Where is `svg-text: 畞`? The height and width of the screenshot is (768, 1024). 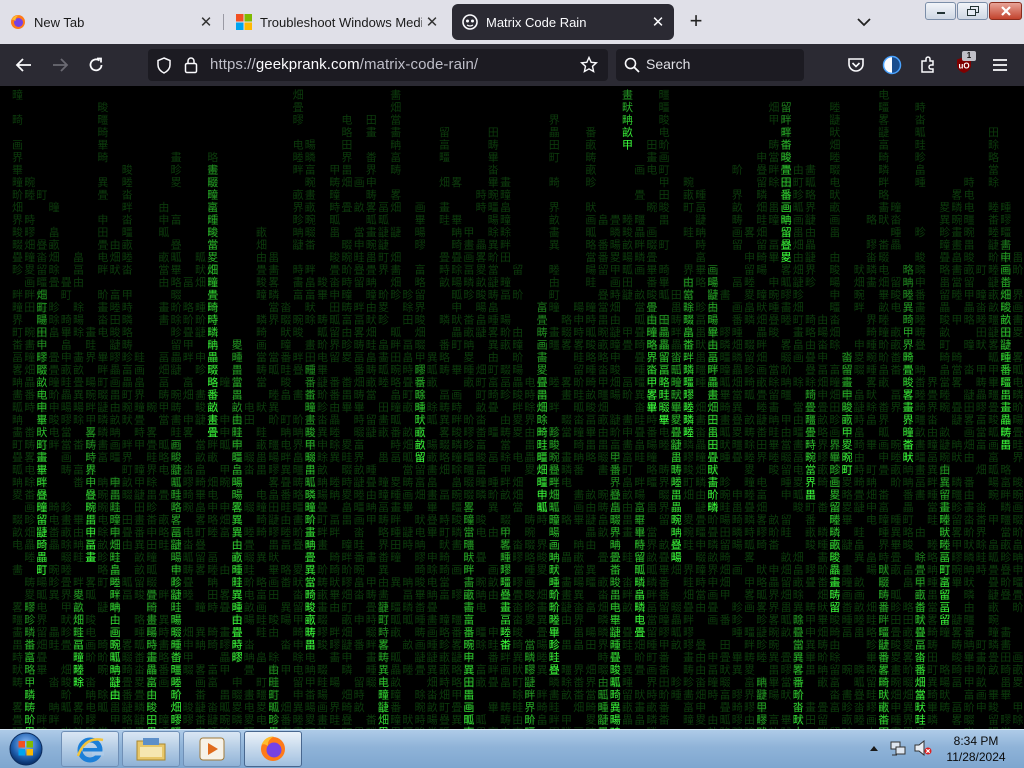 svg-text: 畞 is located at coordinates (371, 382).